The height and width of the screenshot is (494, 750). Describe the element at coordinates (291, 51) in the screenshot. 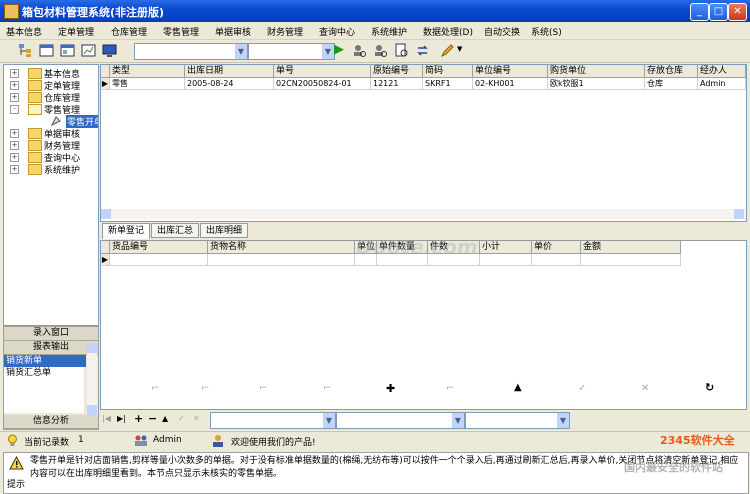

I see `filter-combo-2: ▼` at that location.